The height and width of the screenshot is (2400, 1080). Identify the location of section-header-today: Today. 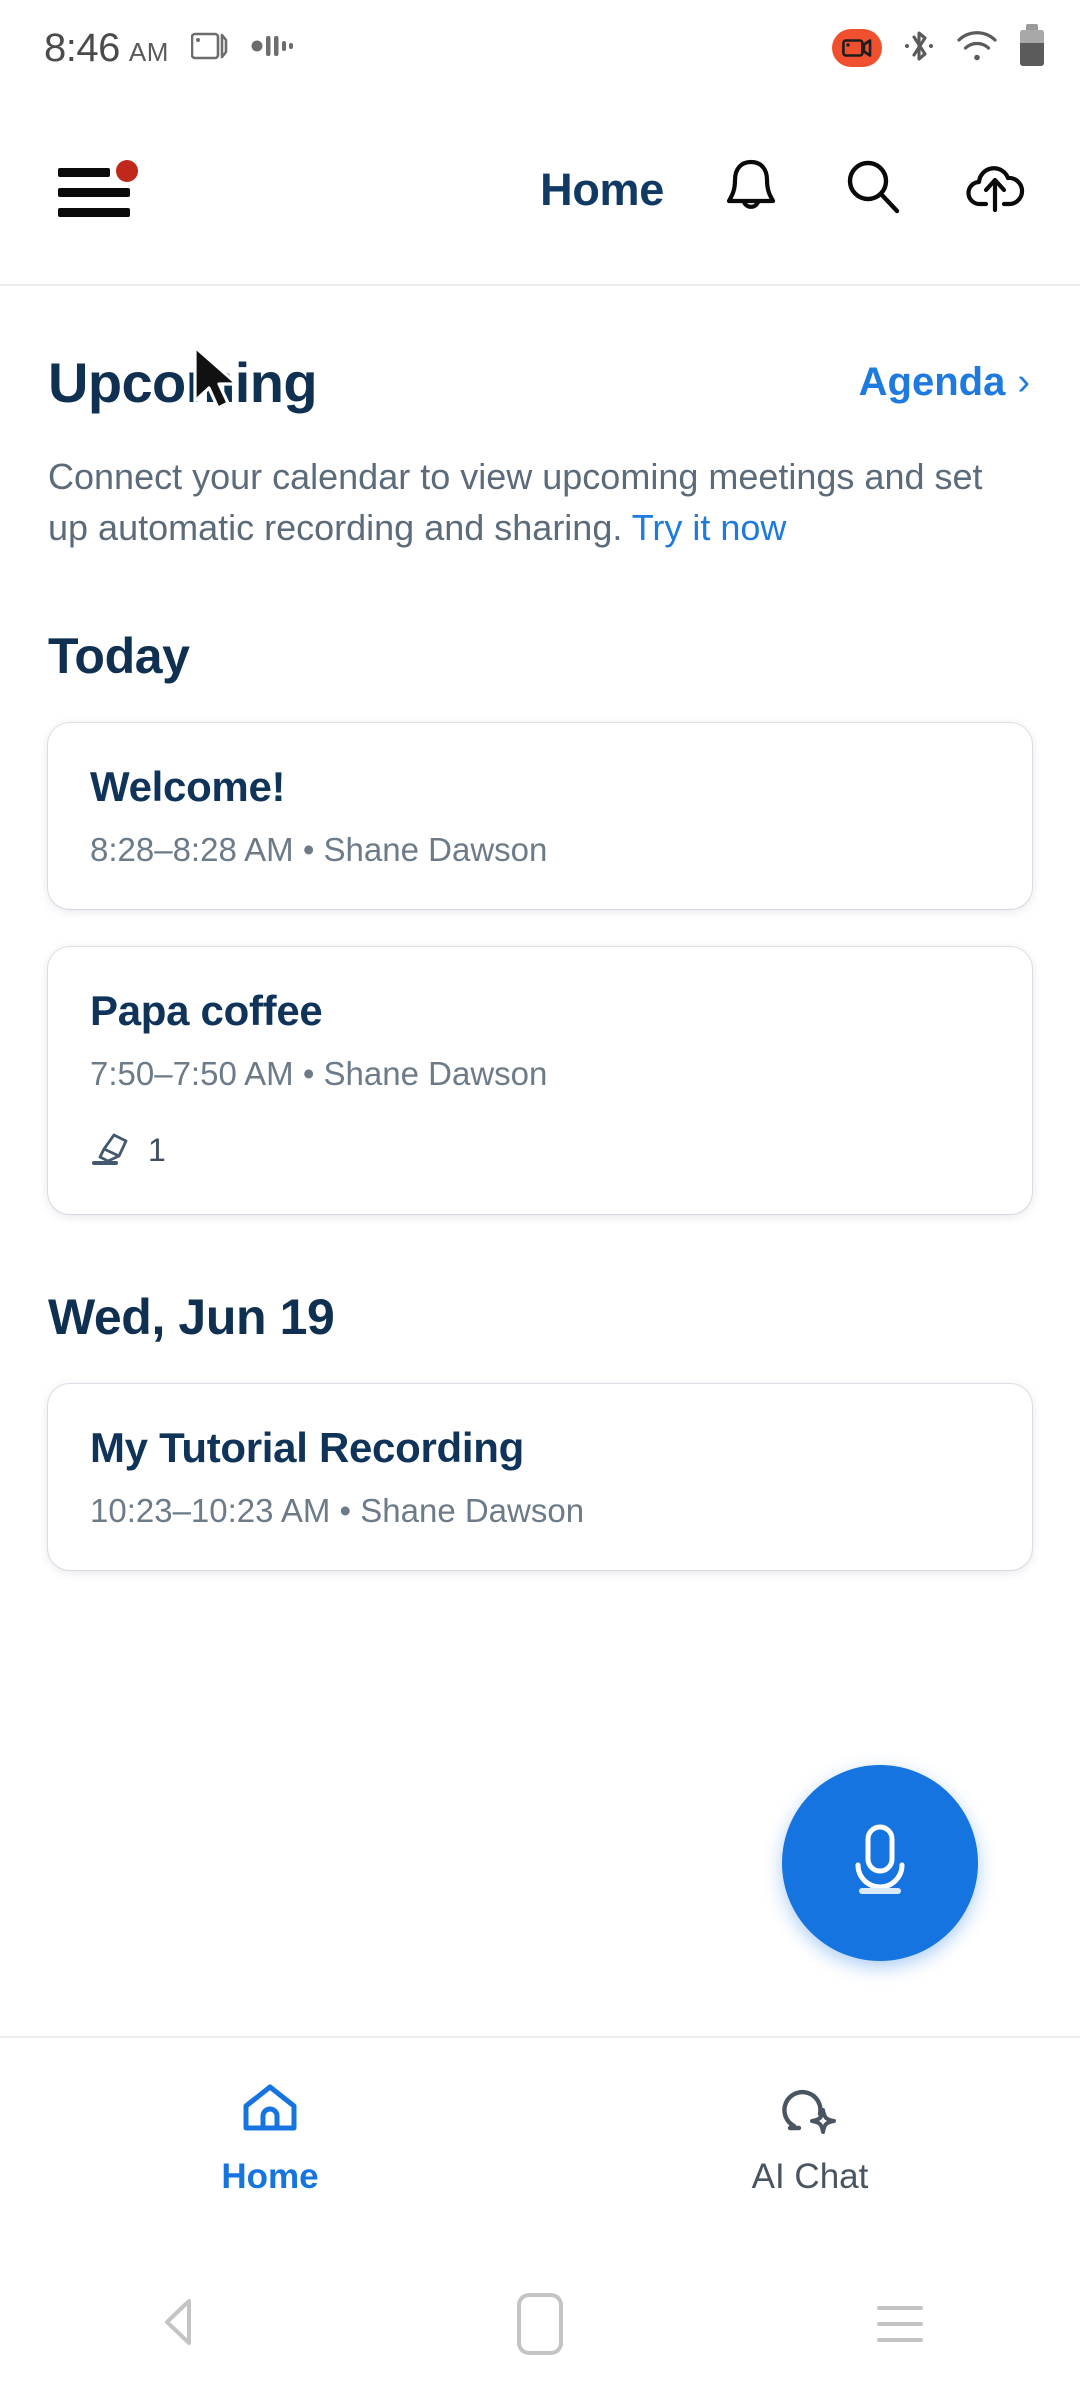
(119, 656).